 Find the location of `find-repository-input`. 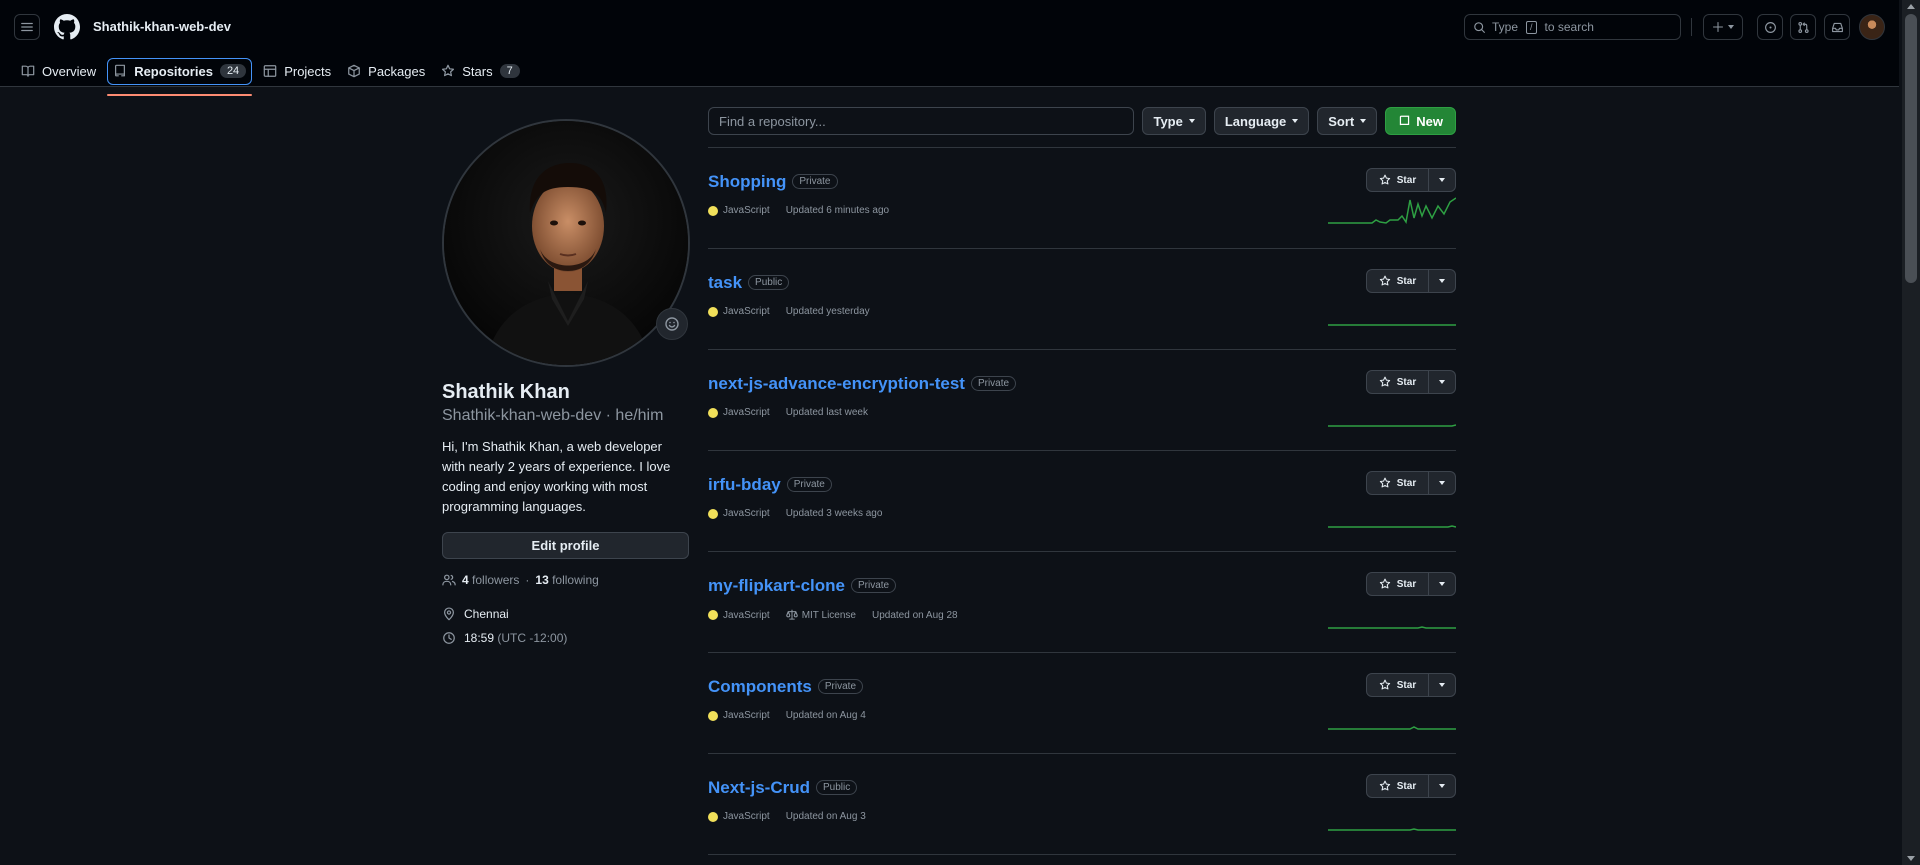

find-repository-input is located at coordinates (921, 121).